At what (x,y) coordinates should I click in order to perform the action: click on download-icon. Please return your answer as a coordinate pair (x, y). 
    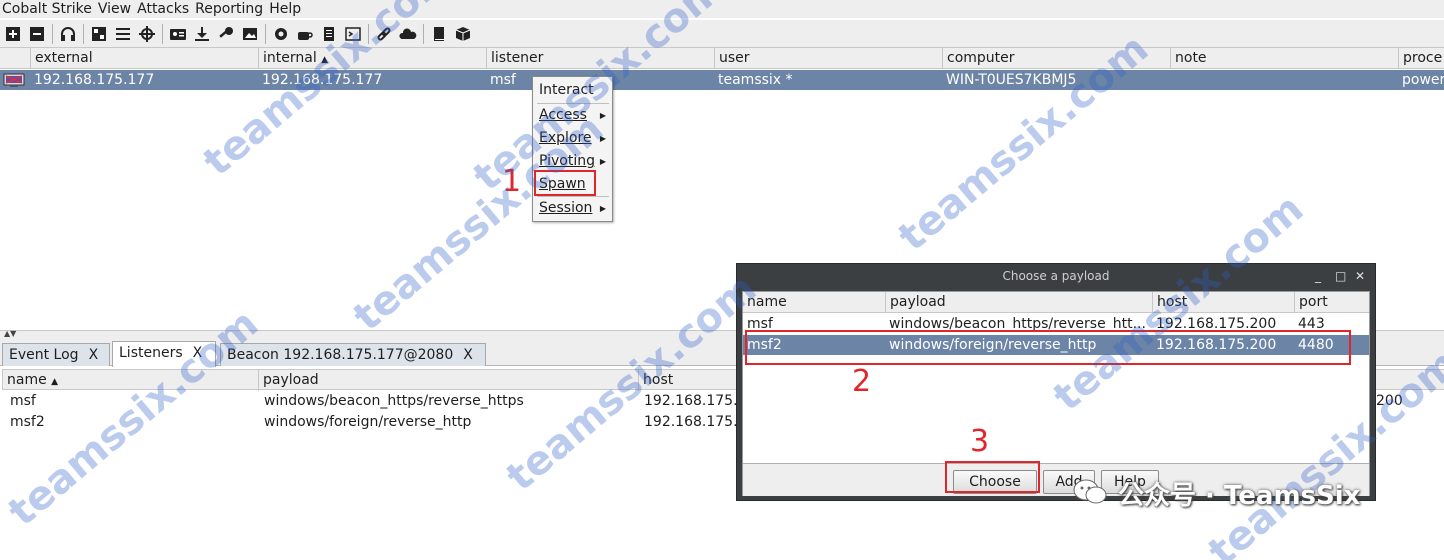
    Looking at the image, I should click on (202, 34).